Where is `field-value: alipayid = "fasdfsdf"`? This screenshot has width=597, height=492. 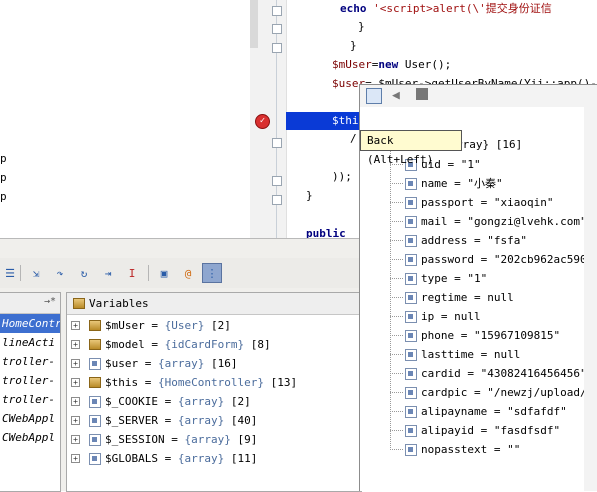
field-value: alipayid = "fasdfsdf" is located at coordinates (491, 430).